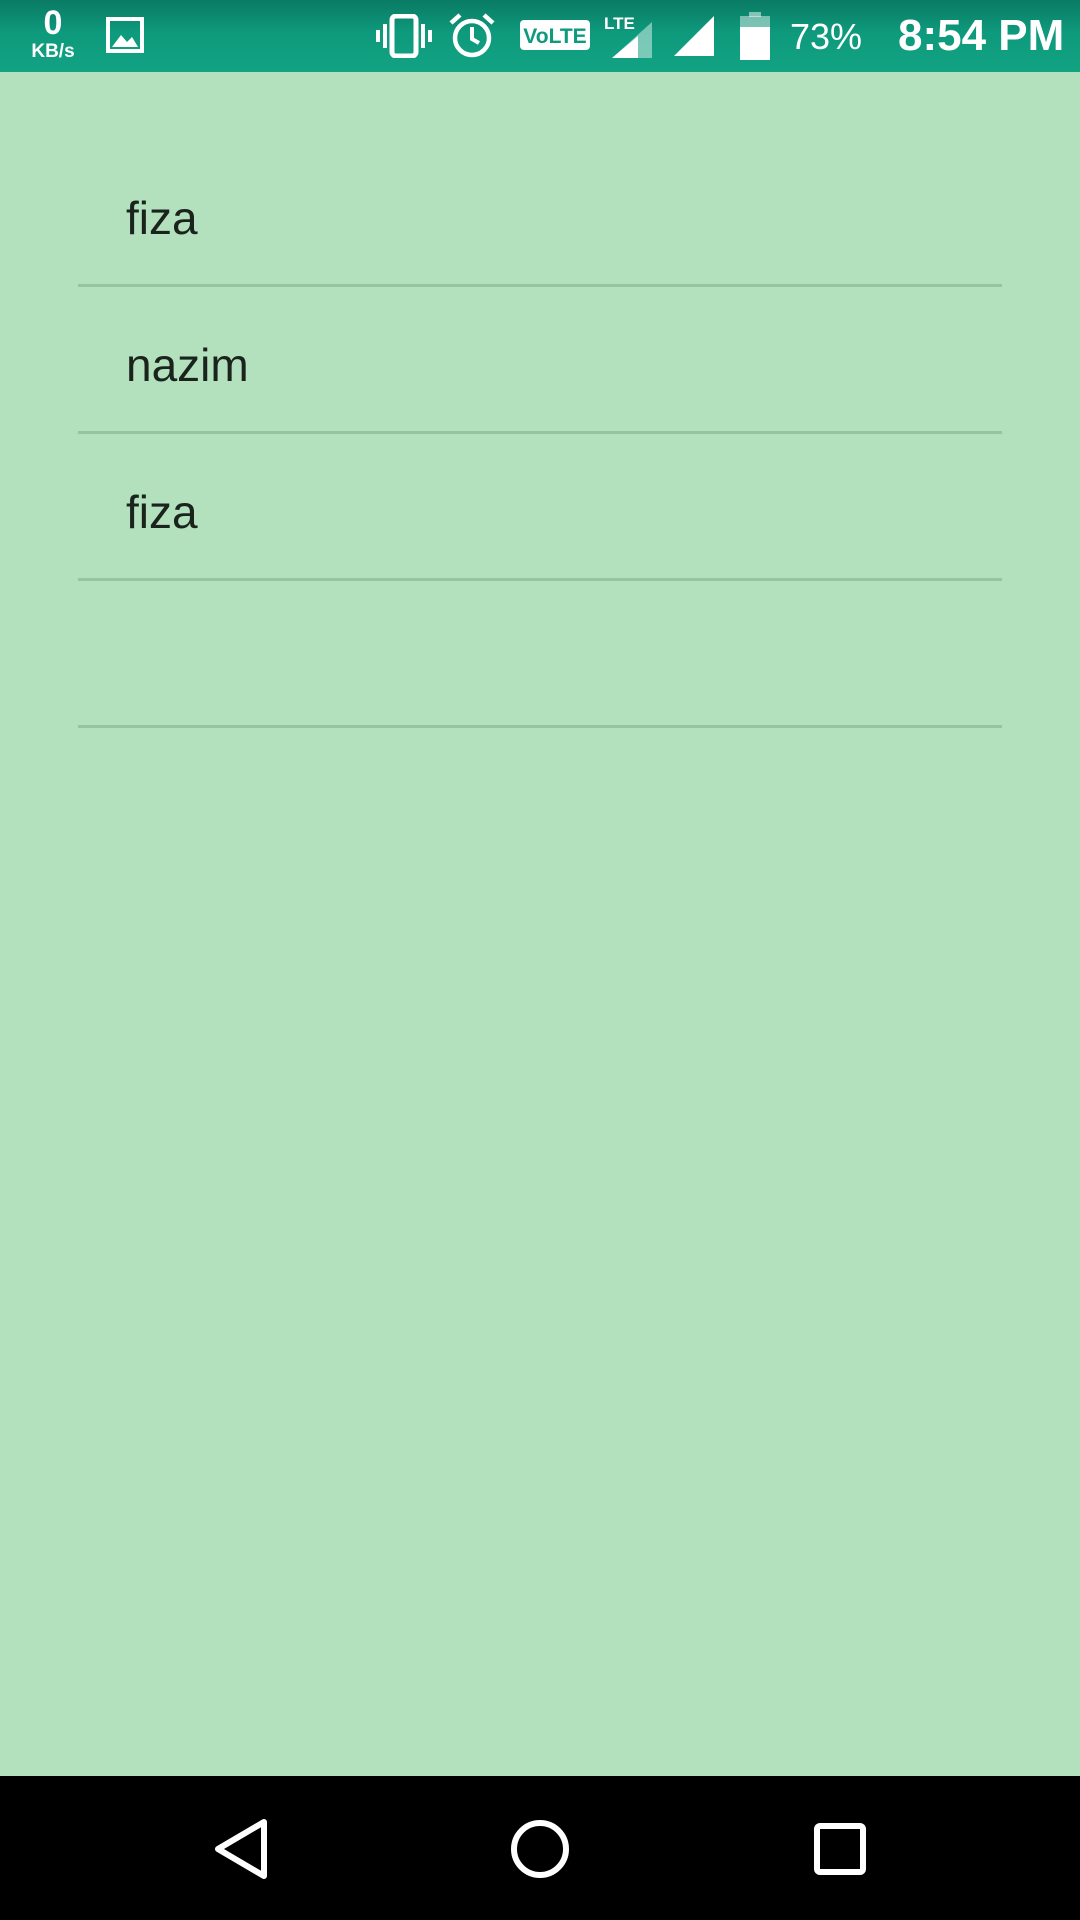 The height and width of the screenshot is (1920, 1080). What do you see at coordinates (694, 36) in the screenshot?
I see `signal-icon` at bounding box center [694, 36].